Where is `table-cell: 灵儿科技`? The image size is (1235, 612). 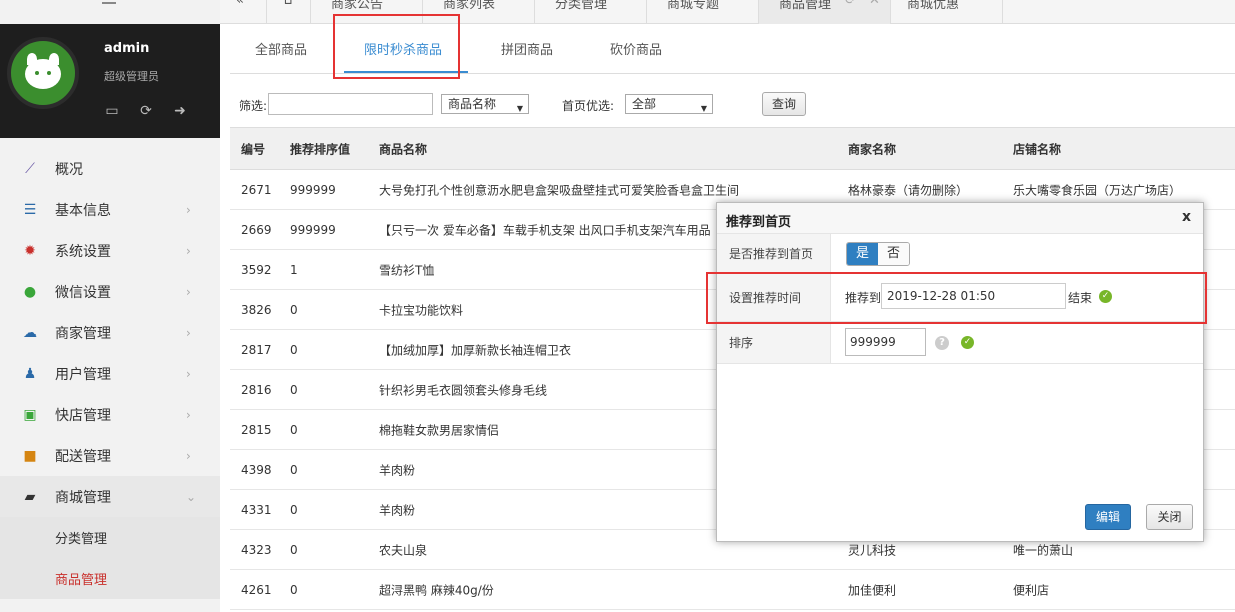
table-cell: 灵儿科技 is located at coordinates (872, 550).